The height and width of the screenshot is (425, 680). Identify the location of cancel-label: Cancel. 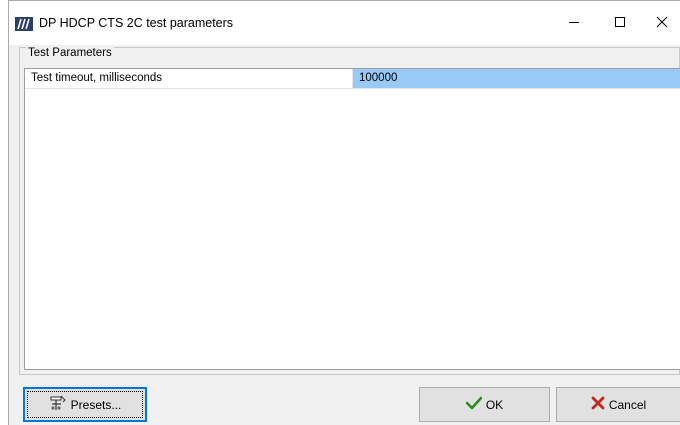
(627, 404).